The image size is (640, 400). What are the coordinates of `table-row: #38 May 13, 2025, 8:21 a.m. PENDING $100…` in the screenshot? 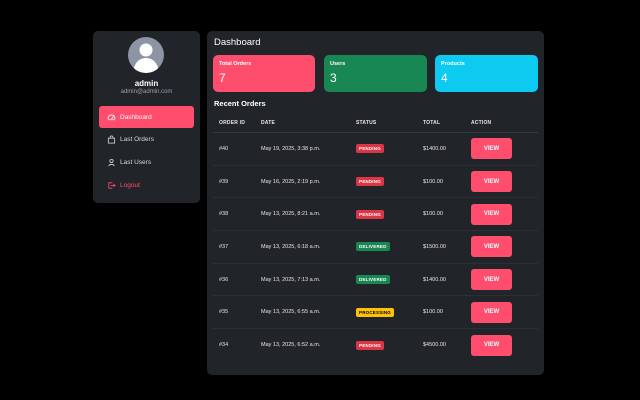 It's located at (375, 215).